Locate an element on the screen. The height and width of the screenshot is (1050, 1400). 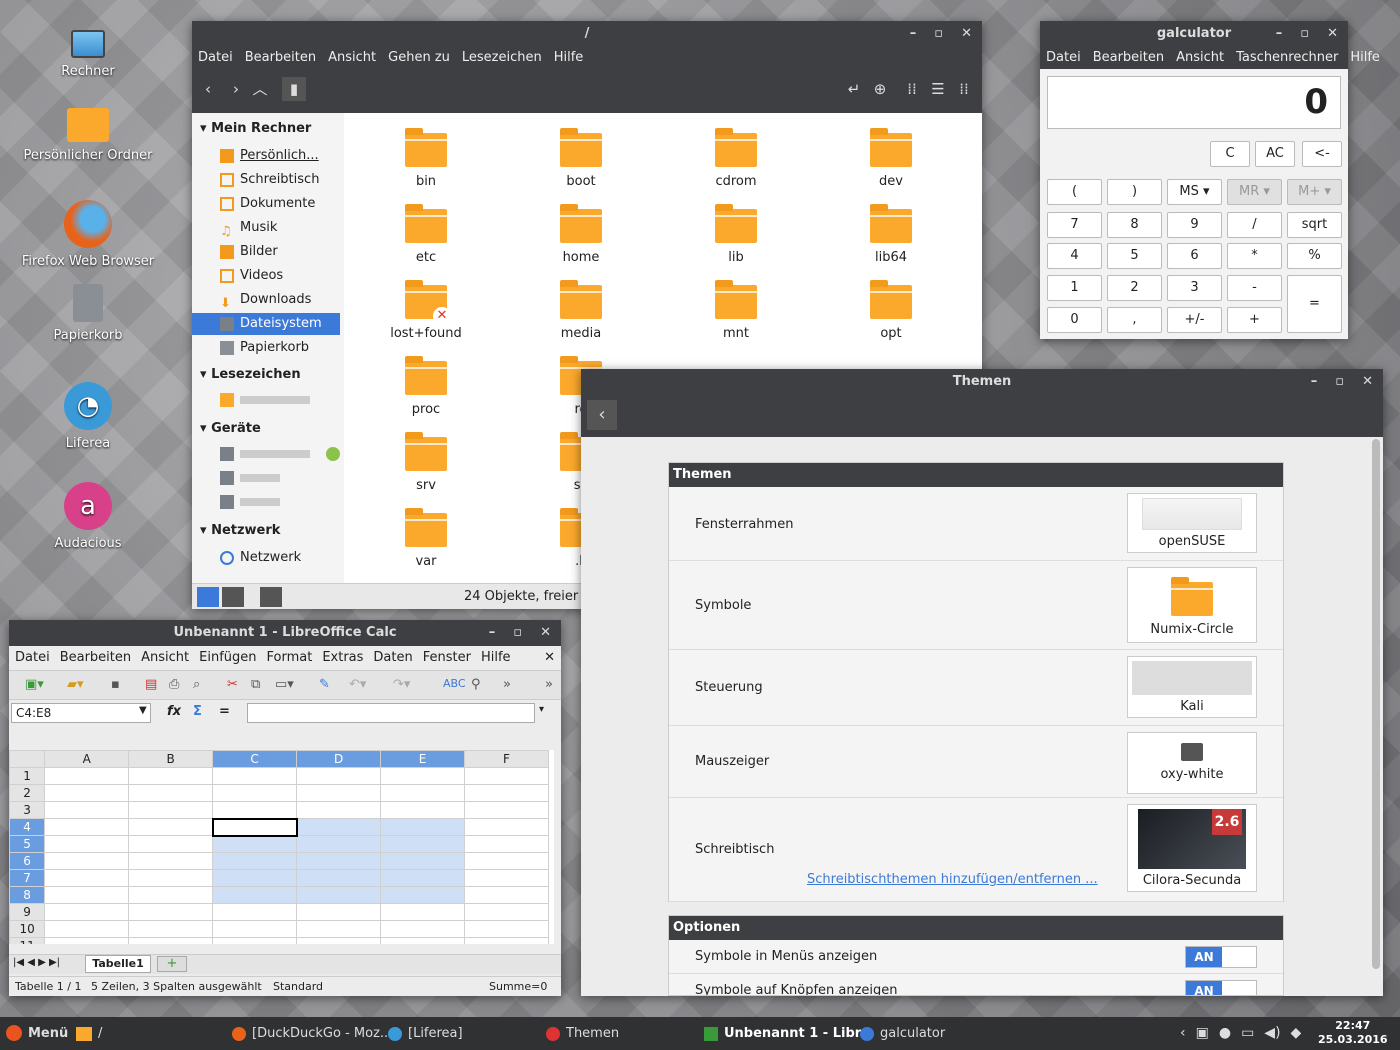
folder-item: mnt is located at coordinates (736, 310).